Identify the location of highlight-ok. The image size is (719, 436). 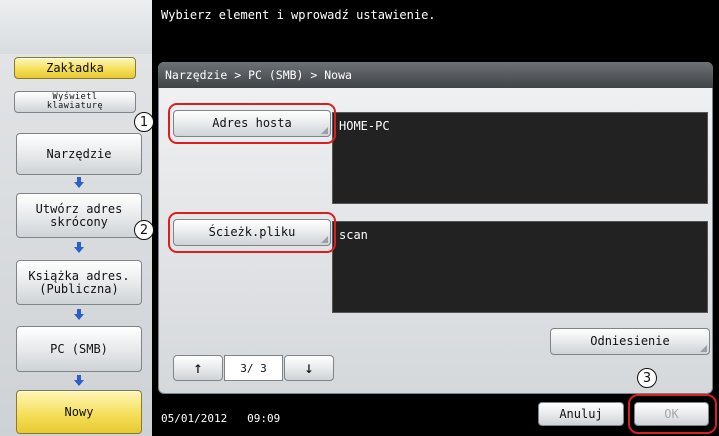
(672, 414).